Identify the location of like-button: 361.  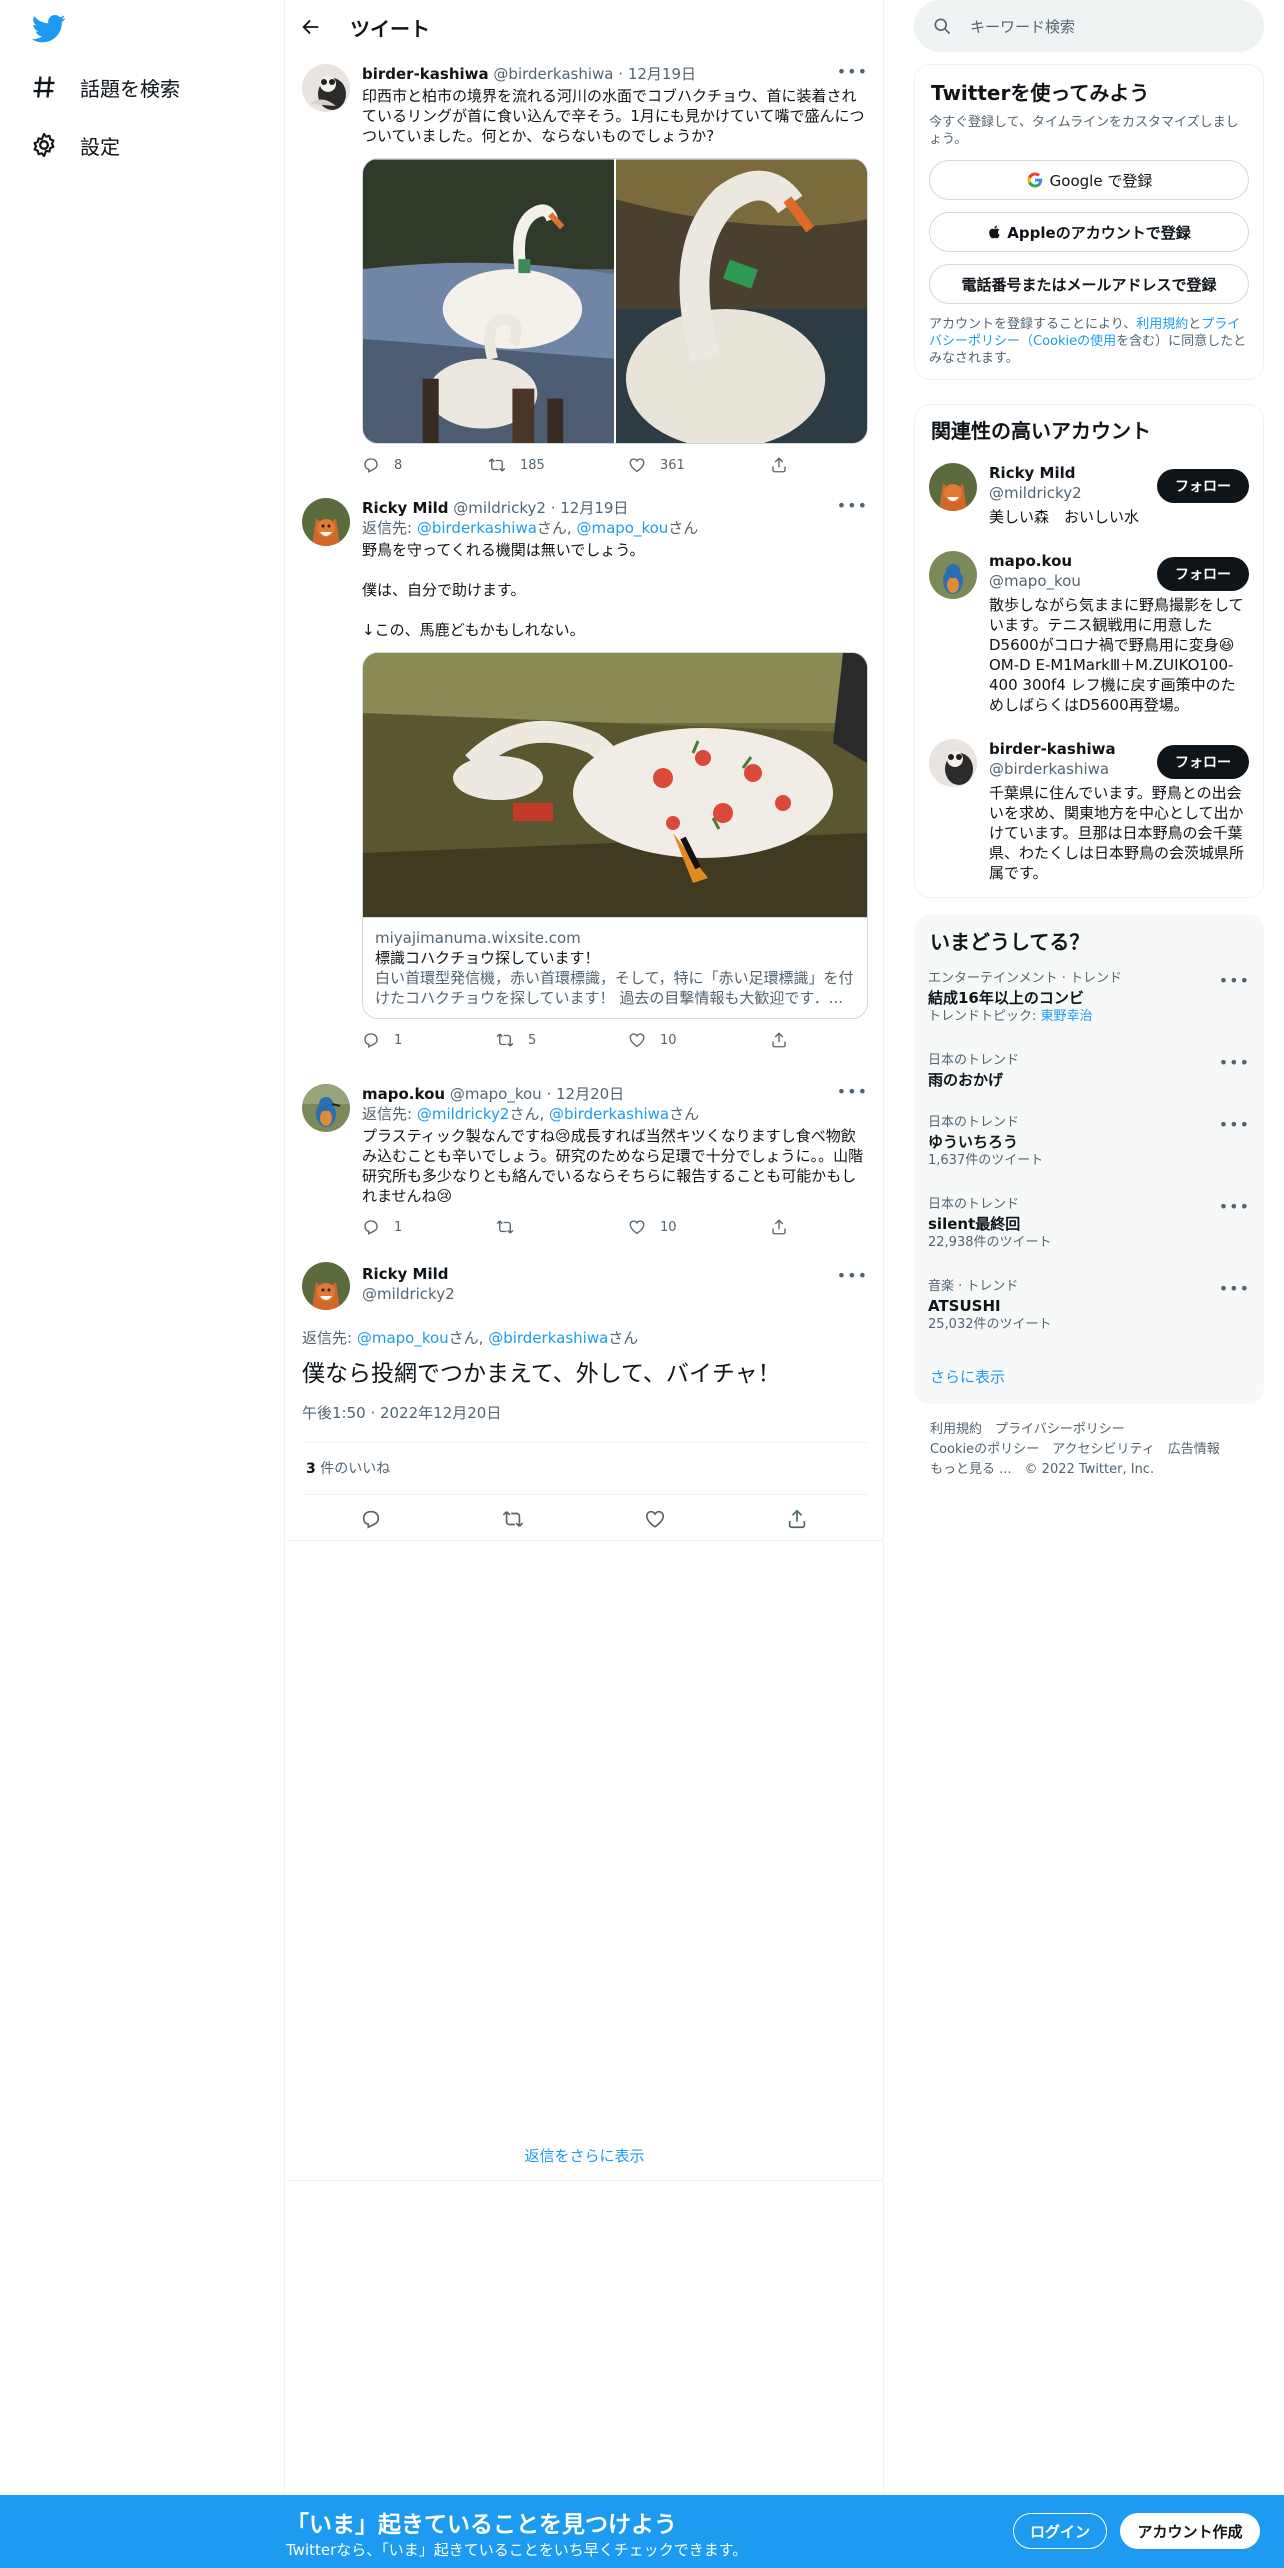
(656, 465).